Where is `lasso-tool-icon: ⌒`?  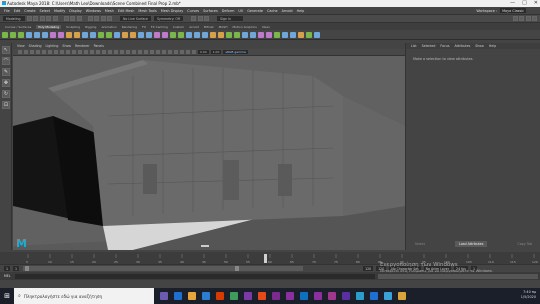 lasso-tool-icon: ⌒ is located at coordinates (6, 61).